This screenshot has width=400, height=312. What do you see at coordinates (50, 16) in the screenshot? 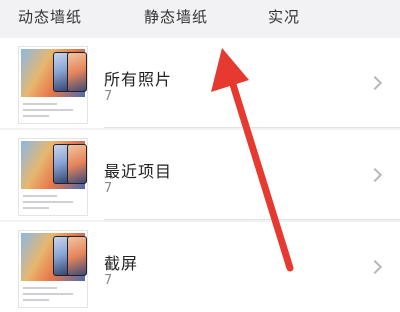
I see `tab-dynamic-wallpaper: 动态墙纸` at bounding box center [50, 16].